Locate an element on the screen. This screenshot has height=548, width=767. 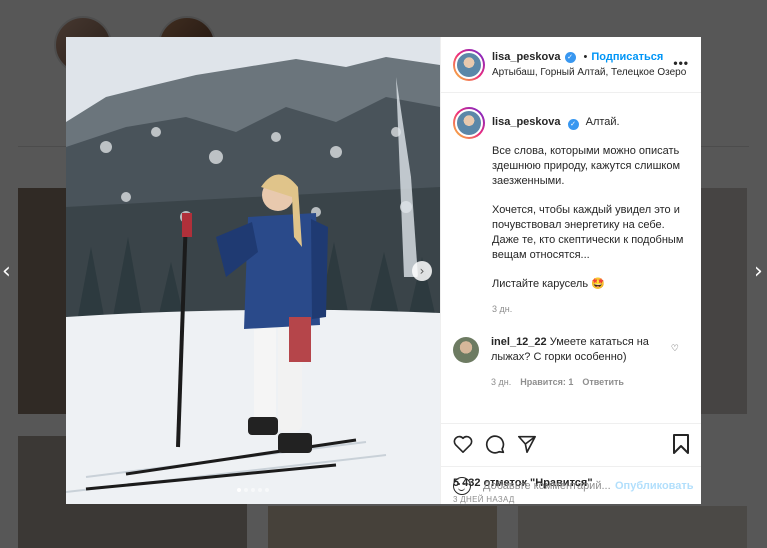
caption-paragraph: Листайте карусель 🤩 is located at coordinates (548, 284).